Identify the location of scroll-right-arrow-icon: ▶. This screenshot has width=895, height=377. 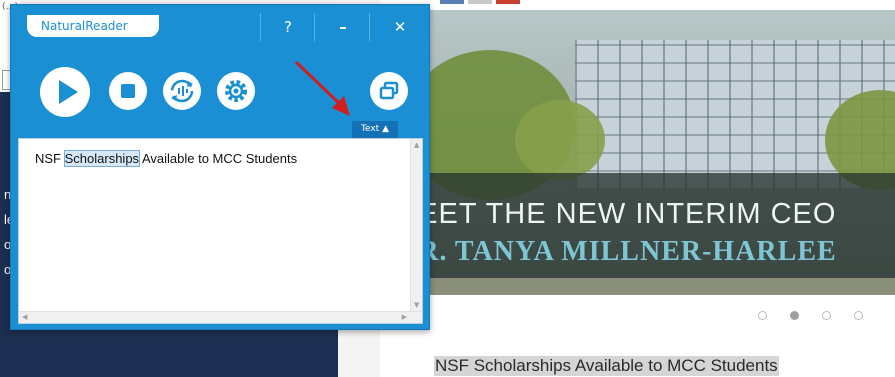
(404, 317).